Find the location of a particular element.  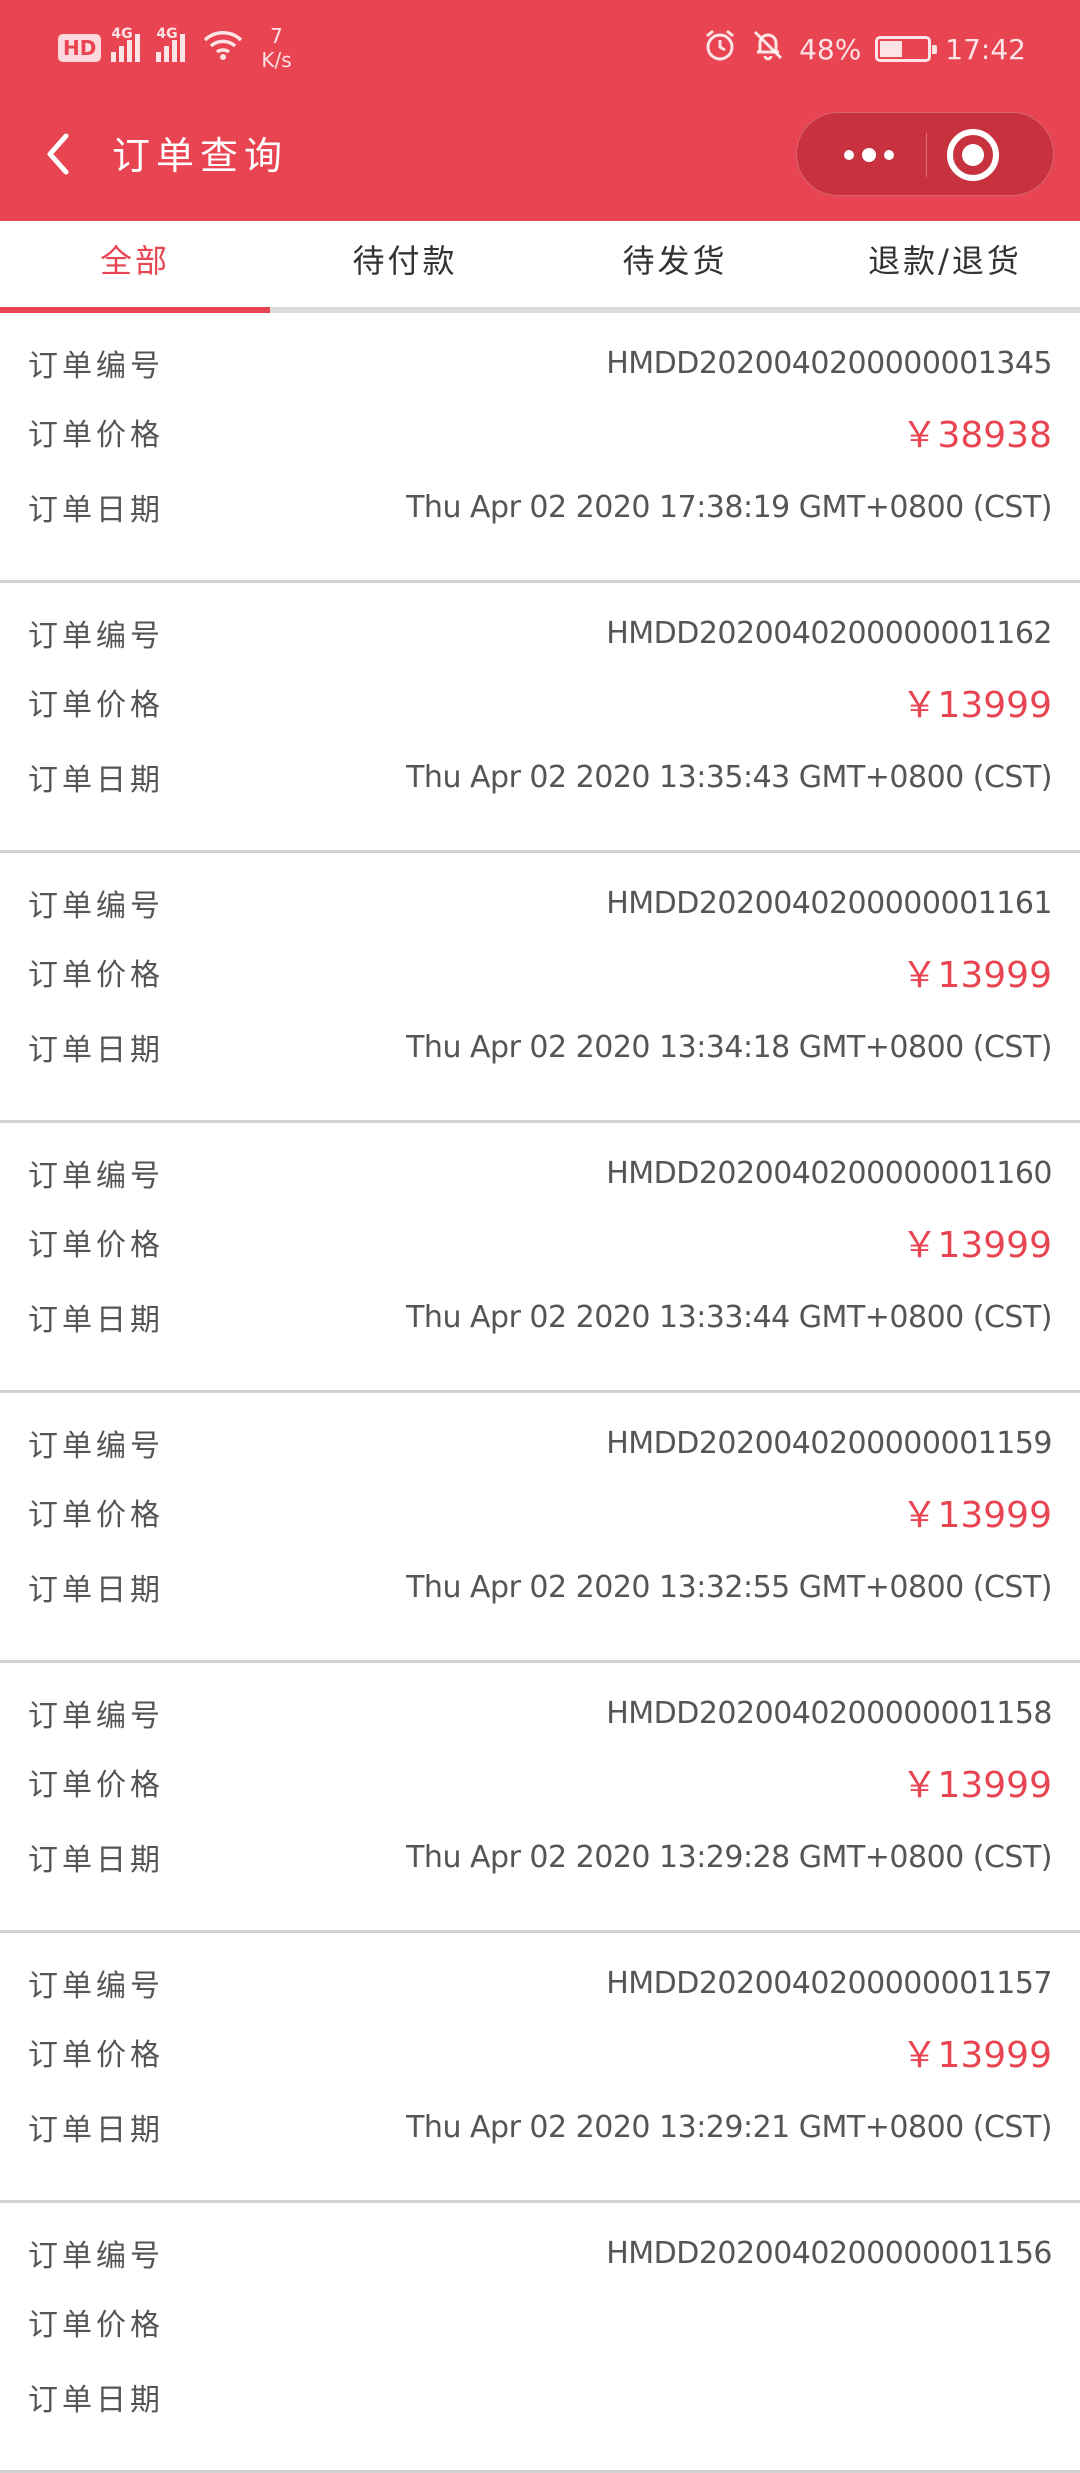

order-number-row: 订单编号 HMDD2020040200000001157 is located at coordinates (540, 1983).